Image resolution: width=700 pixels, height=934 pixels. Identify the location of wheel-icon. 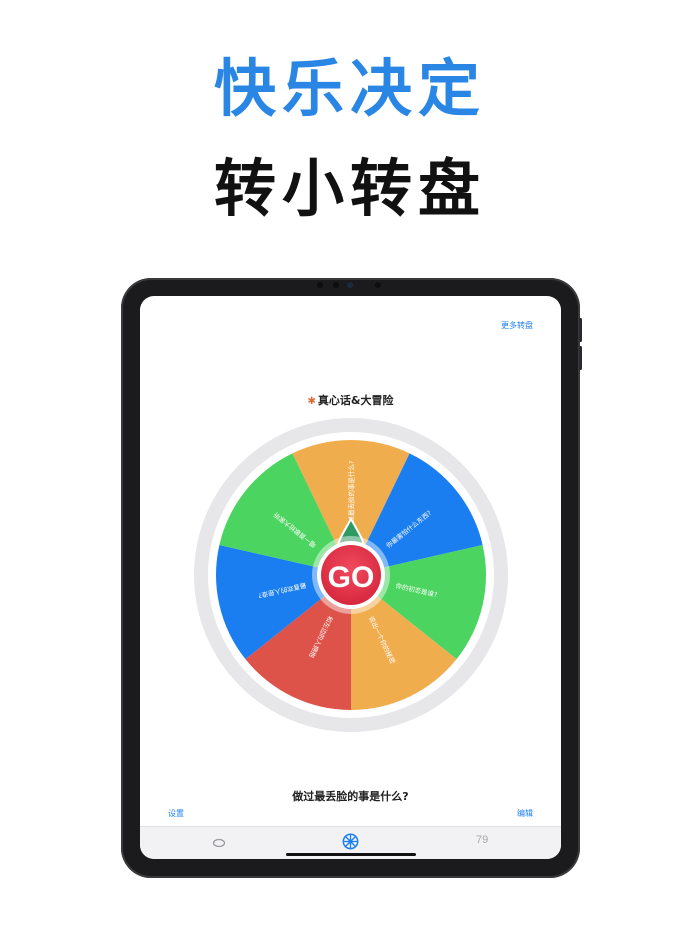
(350, 841).